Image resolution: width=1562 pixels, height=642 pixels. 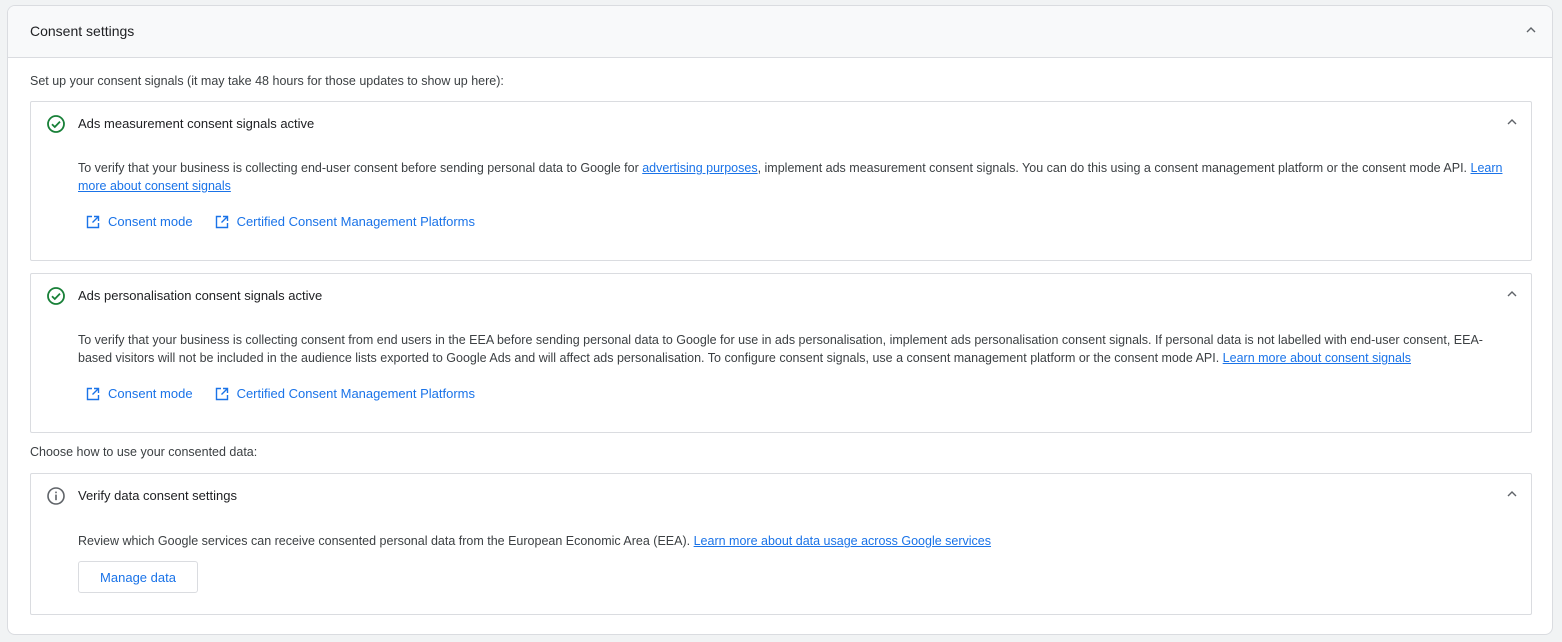 What do you see at coordinates (699, 168) in the screenshot?
I see `advertising-purposes-link: advertising purposes` at bounding box center [699, 168].